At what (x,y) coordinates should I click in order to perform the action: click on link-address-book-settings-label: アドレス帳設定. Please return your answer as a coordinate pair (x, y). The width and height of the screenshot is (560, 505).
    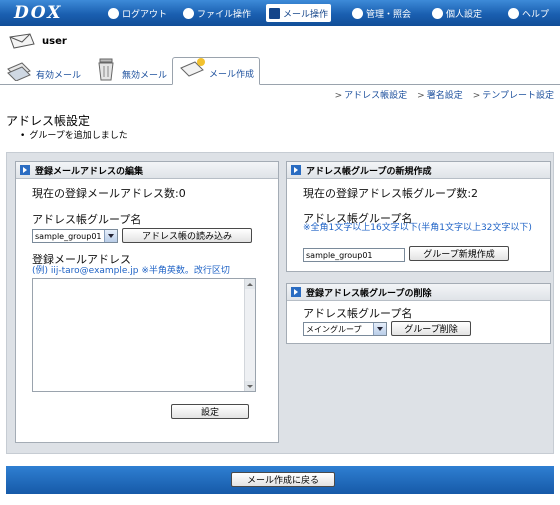
    Looking at the image, I should click on (376, 96).